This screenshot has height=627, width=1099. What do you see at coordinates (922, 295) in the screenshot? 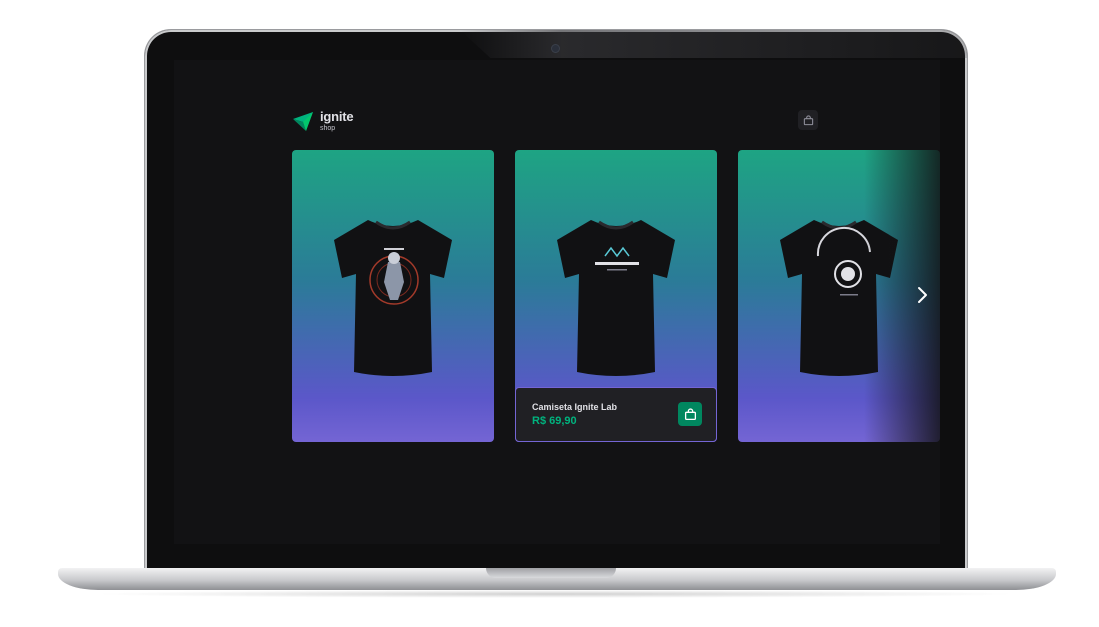
I see `chevron-right-icon` at bounding box center [922, 295].